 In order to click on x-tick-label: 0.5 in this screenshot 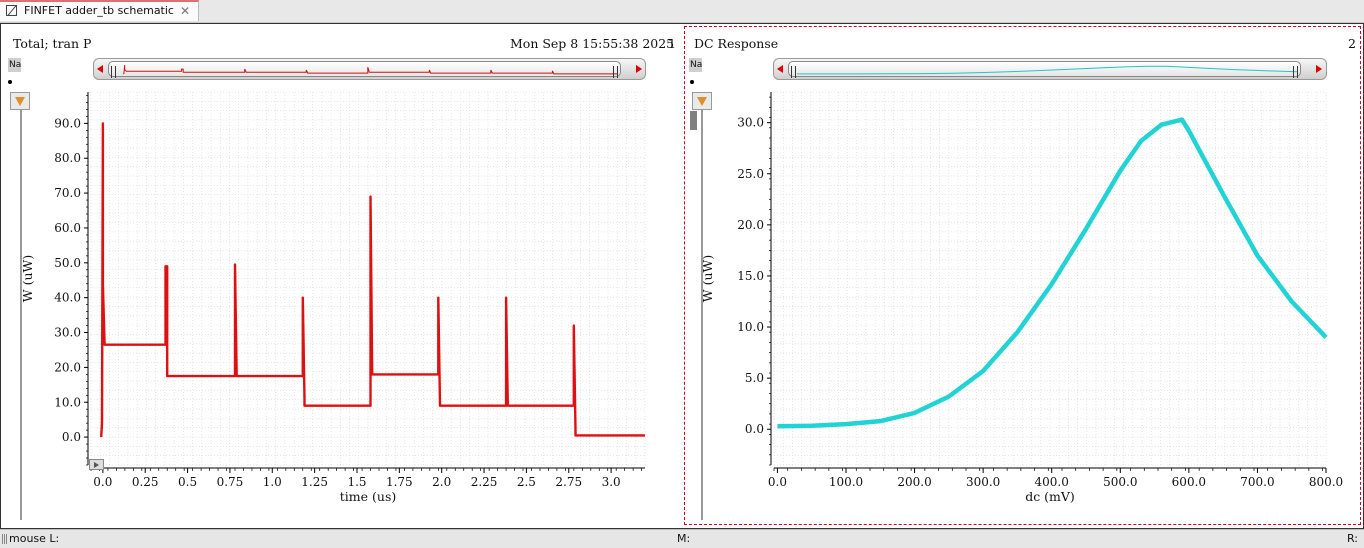, I will do `click(187, 482)`.